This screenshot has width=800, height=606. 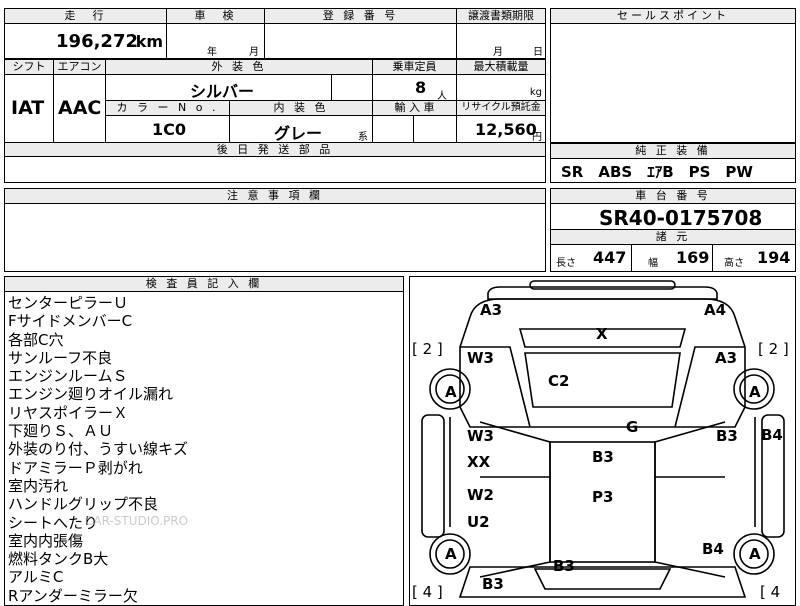 What do you see at coordinates (216, 41) in the screenshot?
I see `inspection-cell: 年 月` at bounding box center [216, 41].